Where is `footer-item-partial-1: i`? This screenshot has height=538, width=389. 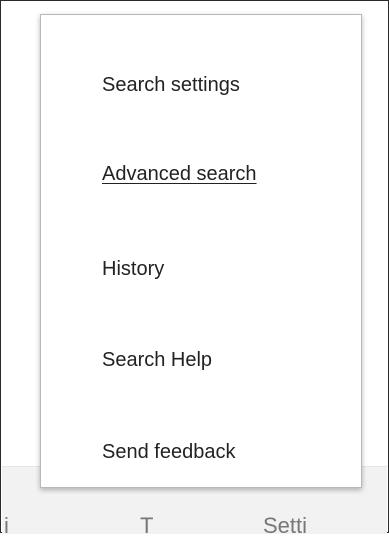 footer-item-partial-1: i is located at coordinates (6, 526).